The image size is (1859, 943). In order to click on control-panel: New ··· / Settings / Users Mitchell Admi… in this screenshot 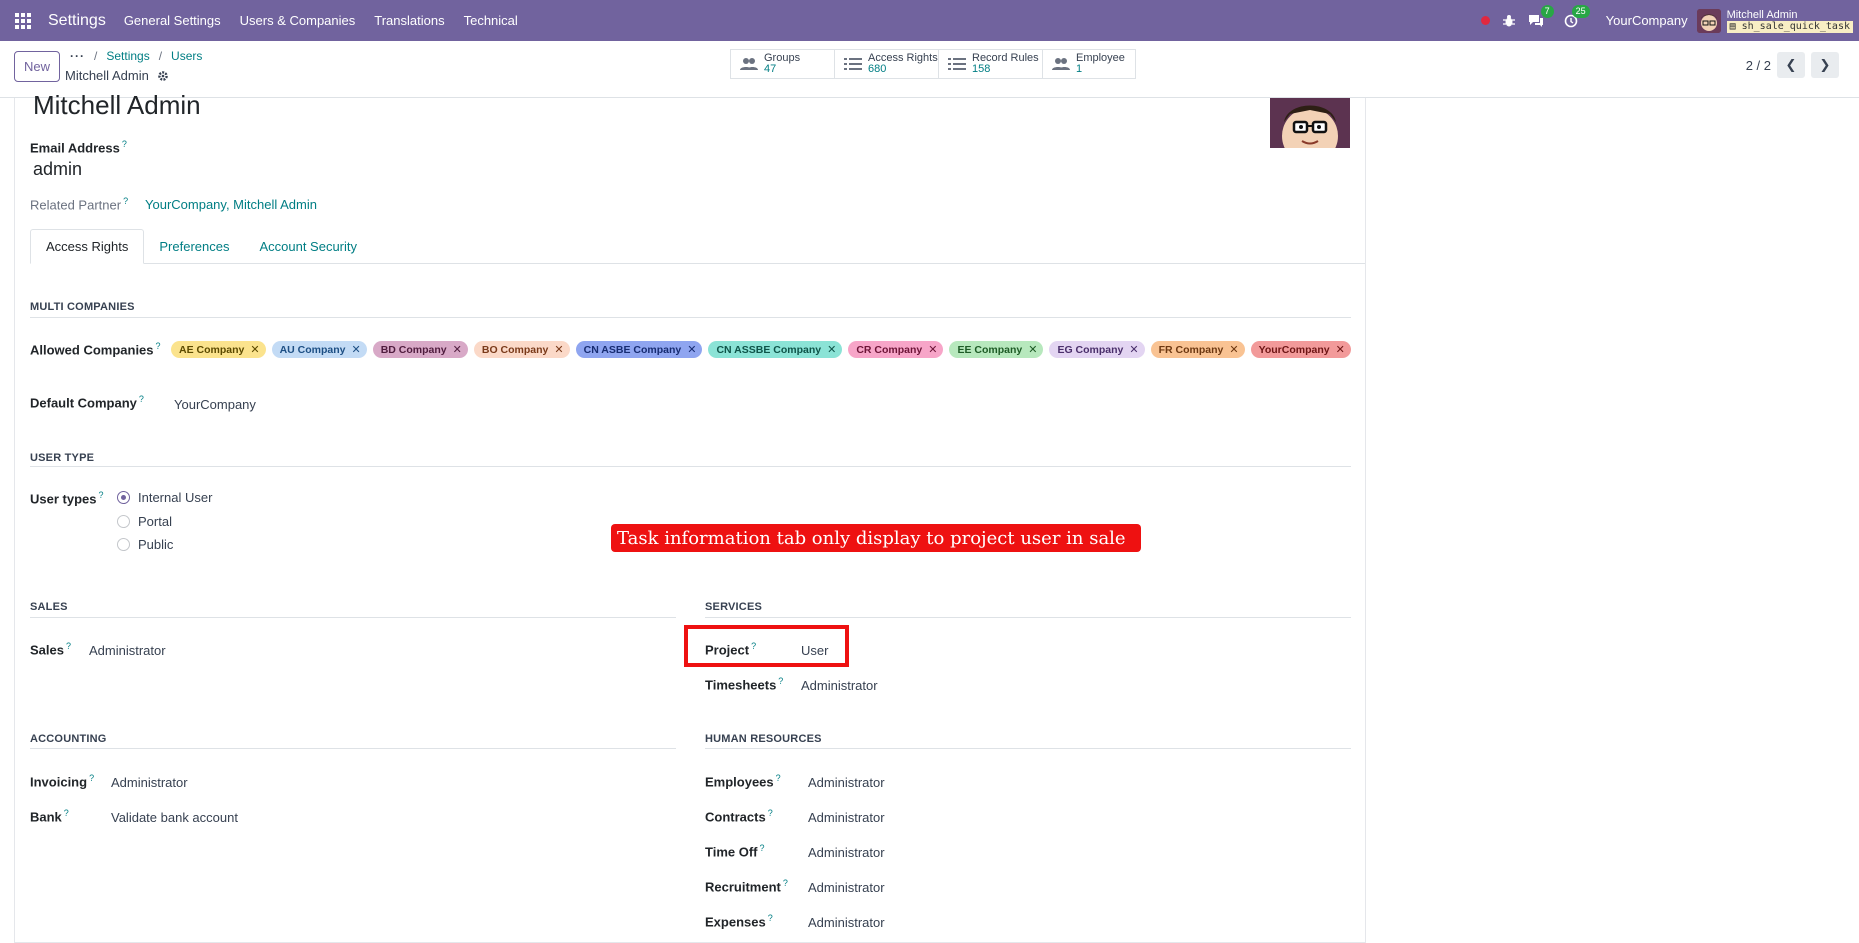, I will do `click(929, 69)`.